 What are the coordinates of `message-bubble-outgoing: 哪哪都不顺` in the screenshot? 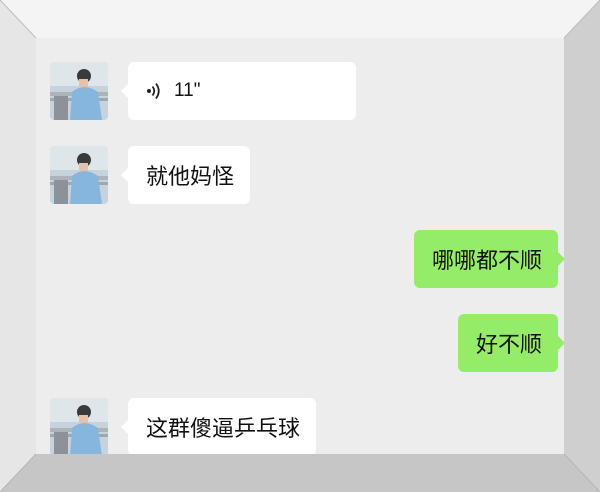 It's located at (488, 259).